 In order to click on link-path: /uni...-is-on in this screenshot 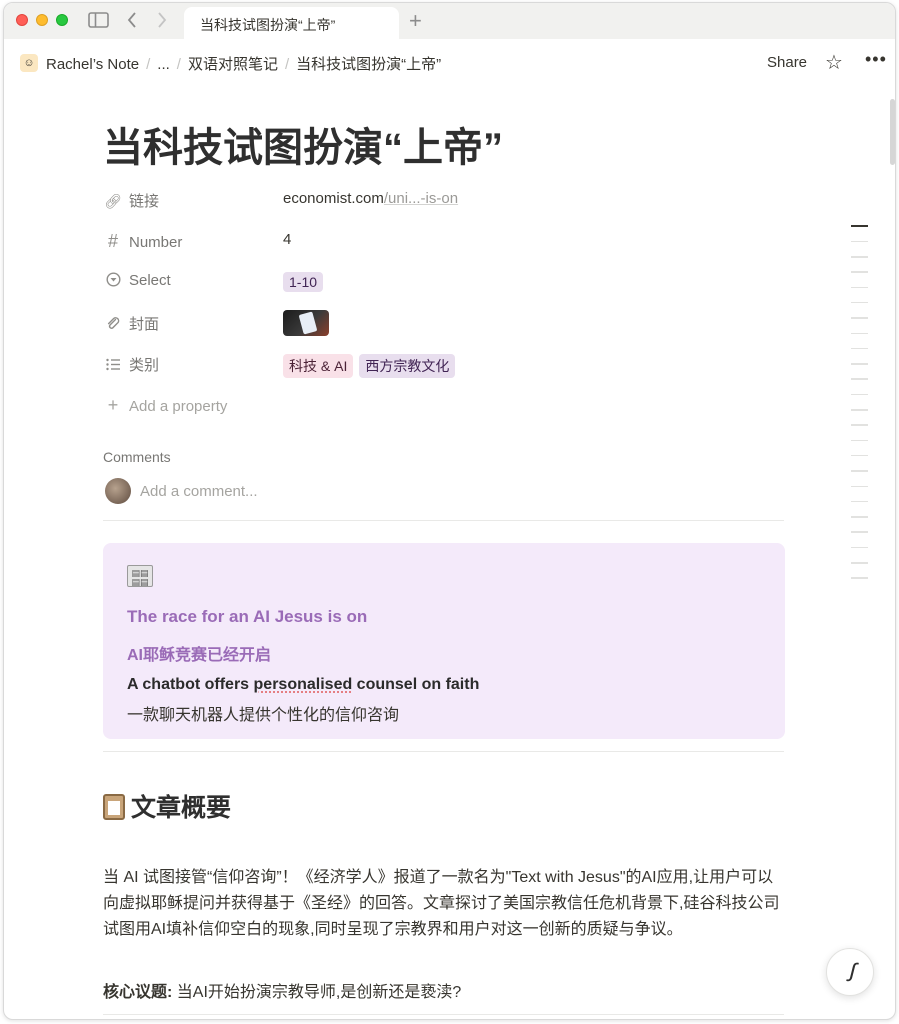, I will do `click(421, 198)`.